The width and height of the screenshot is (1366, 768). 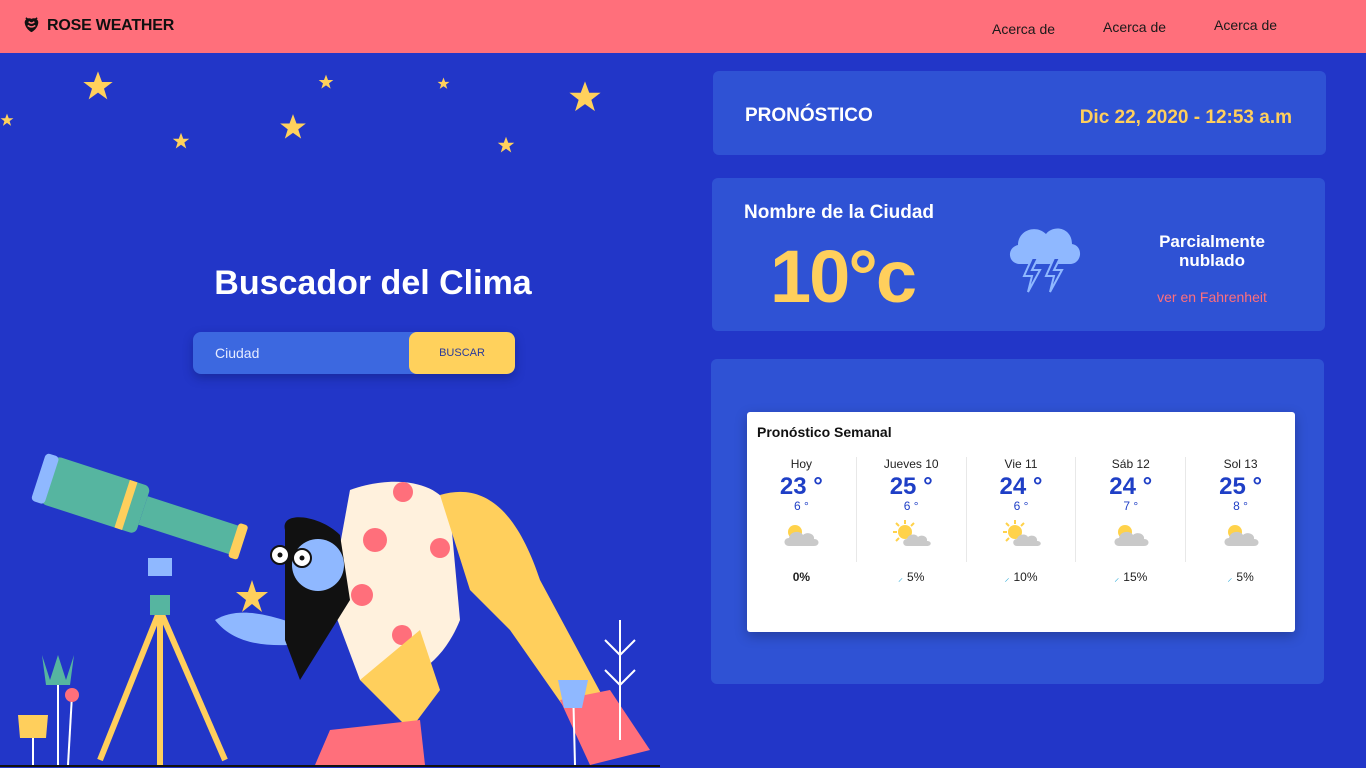 I want to click on day-max-temp: 23 °, so click(x=801, y=486).